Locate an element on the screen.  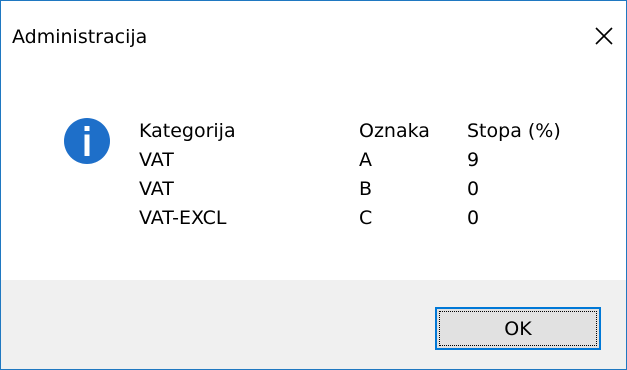
table-row: VAT-EXCL C 0 is located at coordinates (363, 218).